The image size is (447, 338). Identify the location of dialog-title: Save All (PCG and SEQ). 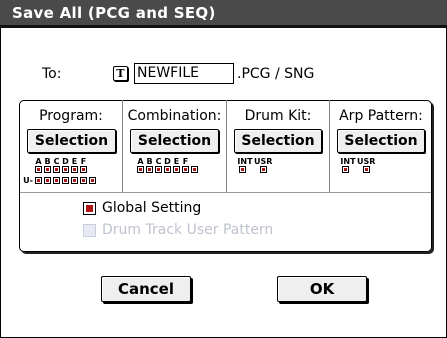
(114, 13).